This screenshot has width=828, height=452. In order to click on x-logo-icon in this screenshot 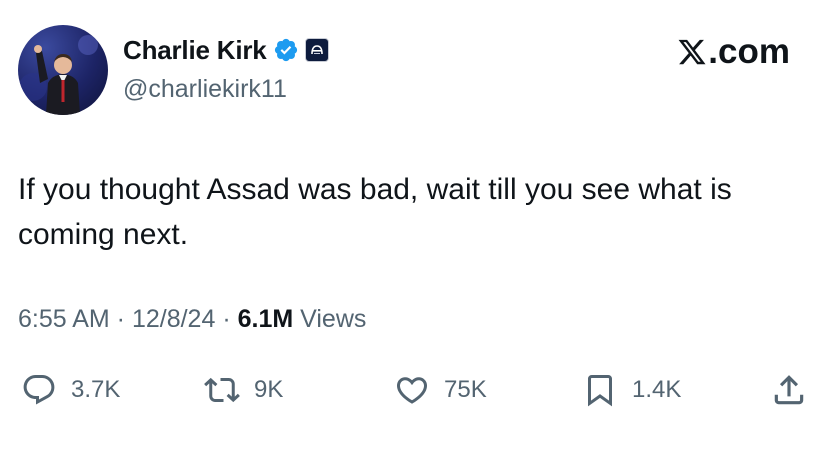, I will do `click(692, 52)`.